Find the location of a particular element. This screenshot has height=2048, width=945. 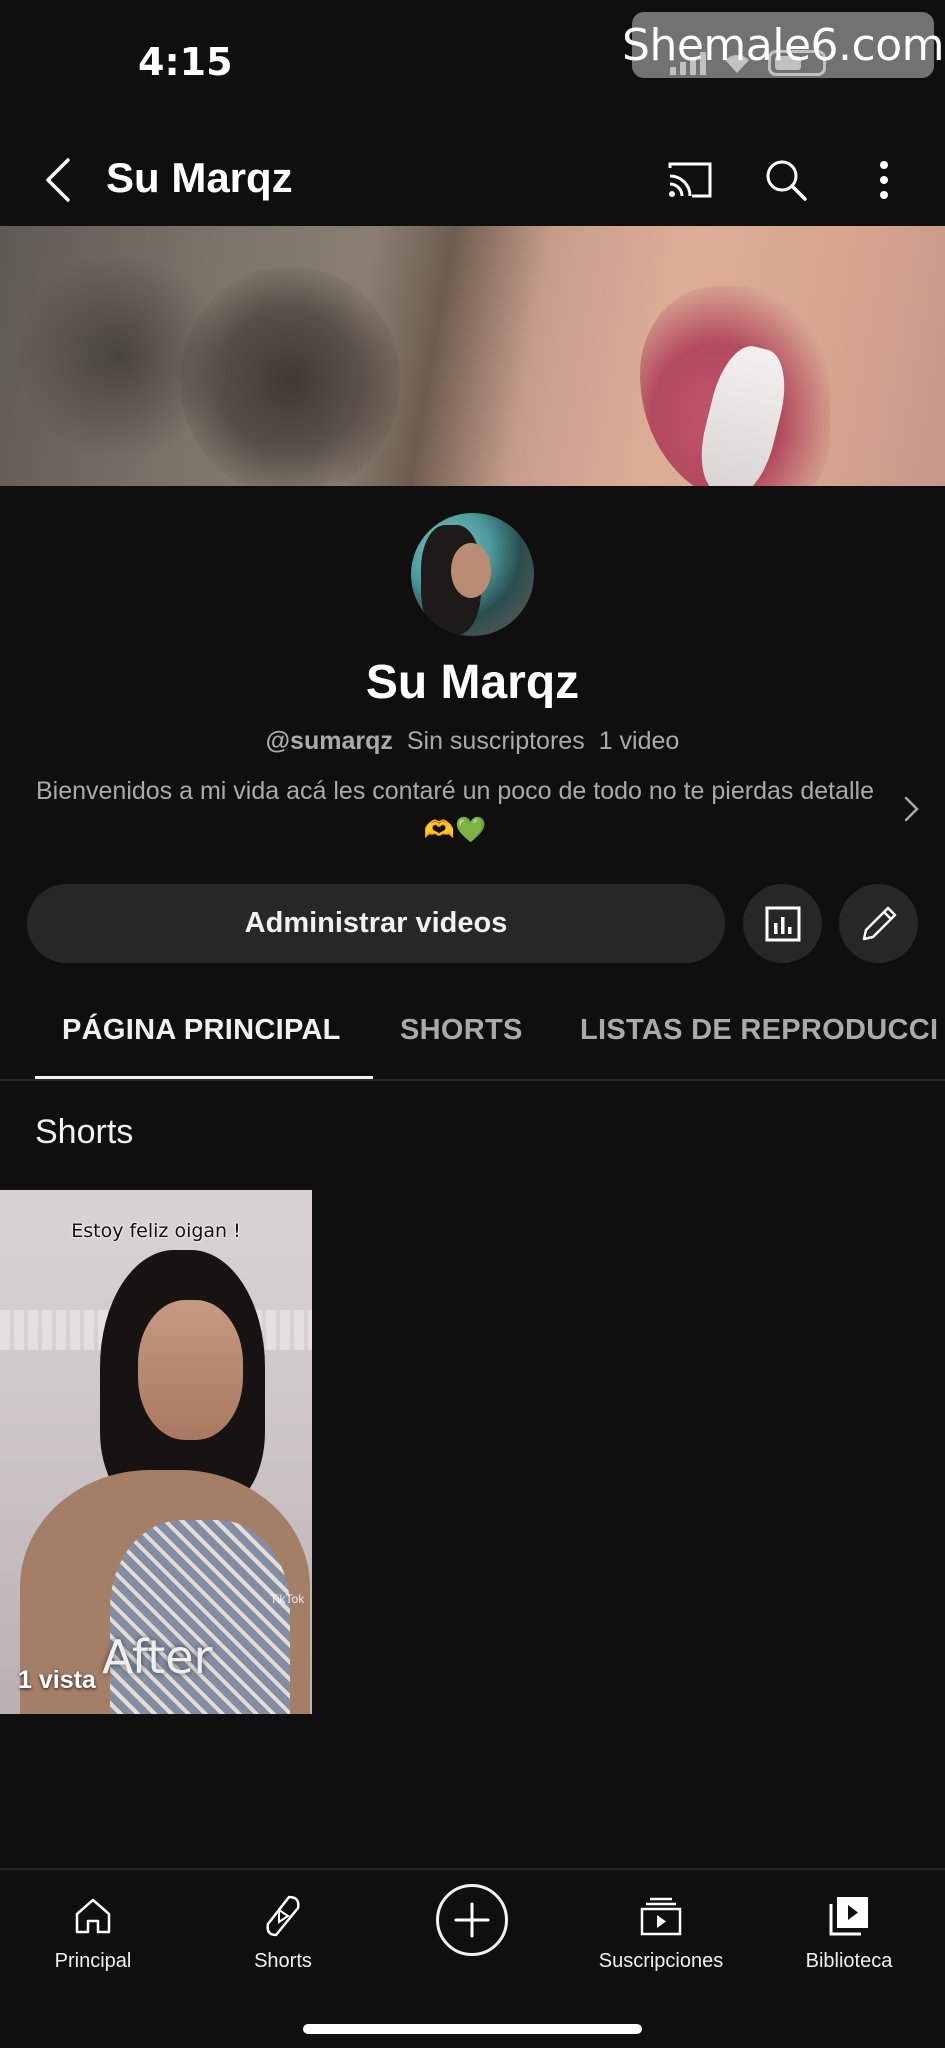

more-options-button is located at coordinates (884, 180).